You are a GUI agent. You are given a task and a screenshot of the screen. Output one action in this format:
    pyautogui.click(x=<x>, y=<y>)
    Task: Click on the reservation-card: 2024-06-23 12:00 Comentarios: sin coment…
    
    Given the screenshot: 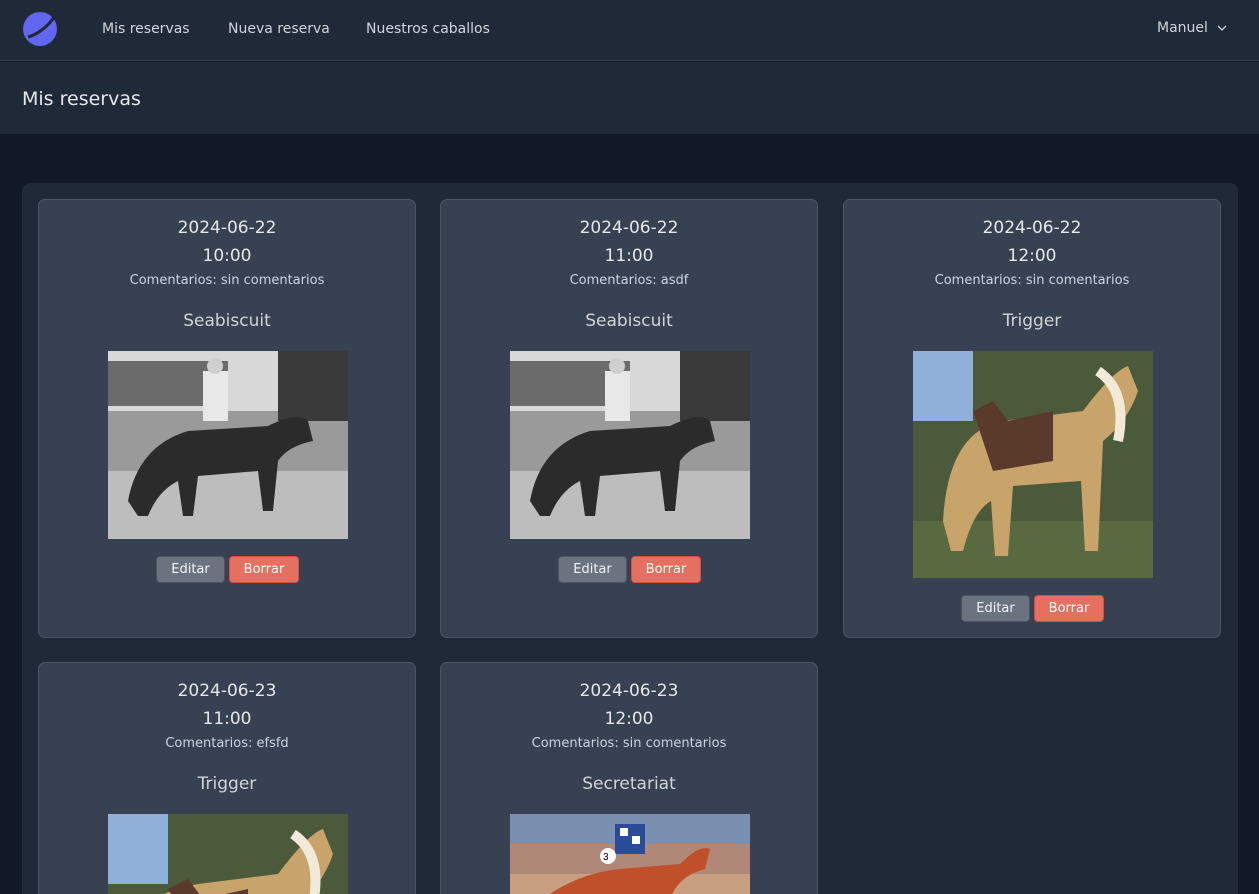 What is the action you would take?
    pyautogui.click(x=629, y=778)
    